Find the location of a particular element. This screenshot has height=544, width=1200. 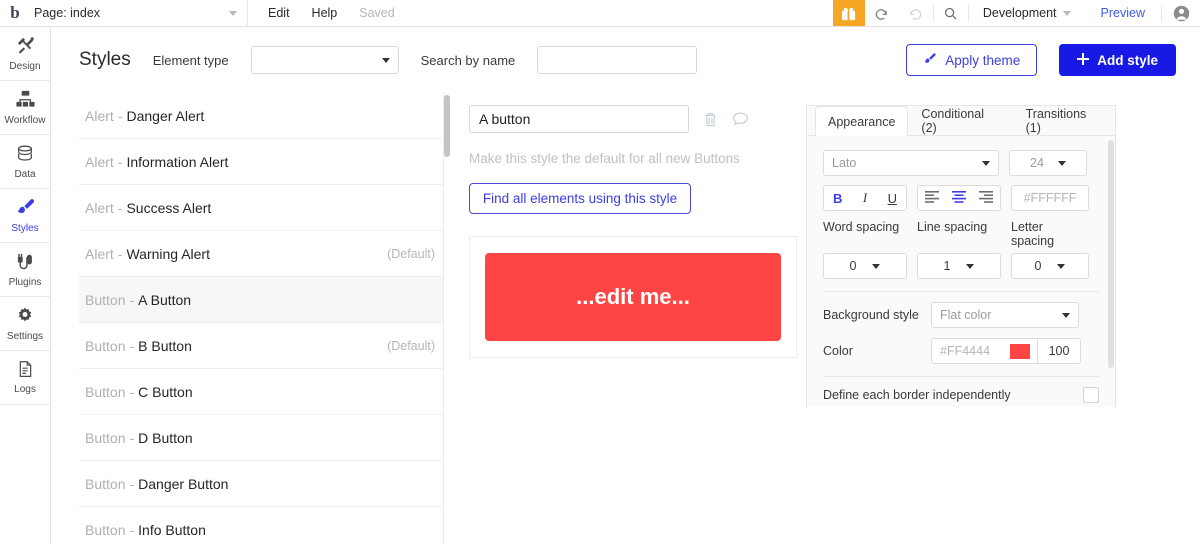

style-list-row: Alert - Success Alert is located at coordinates (265, 208).